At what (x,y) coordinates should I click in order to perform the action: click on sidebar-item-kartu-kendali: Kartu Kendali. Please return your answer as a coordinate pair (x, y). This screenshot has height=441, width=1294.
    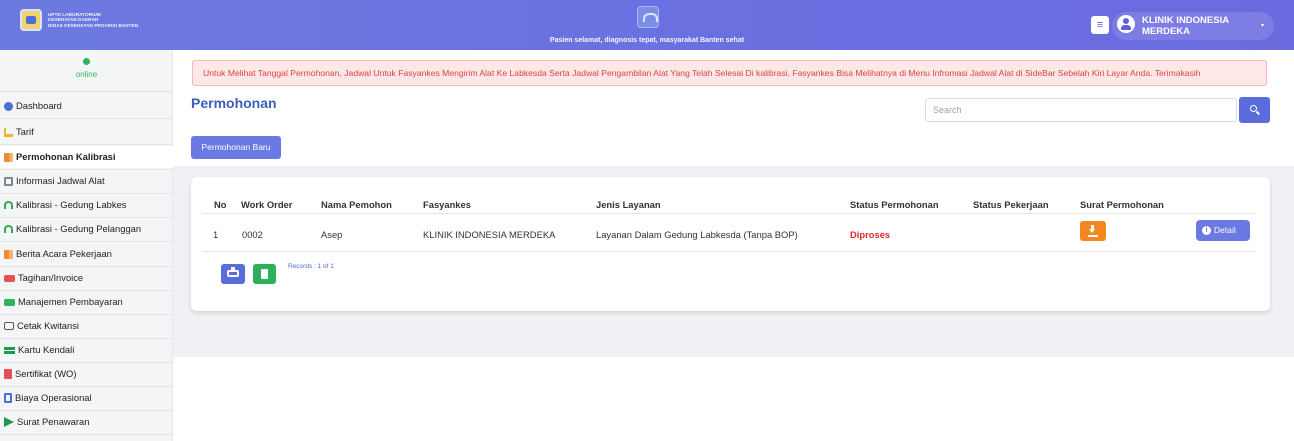
    Looking at the image, I should click on (86, 350).